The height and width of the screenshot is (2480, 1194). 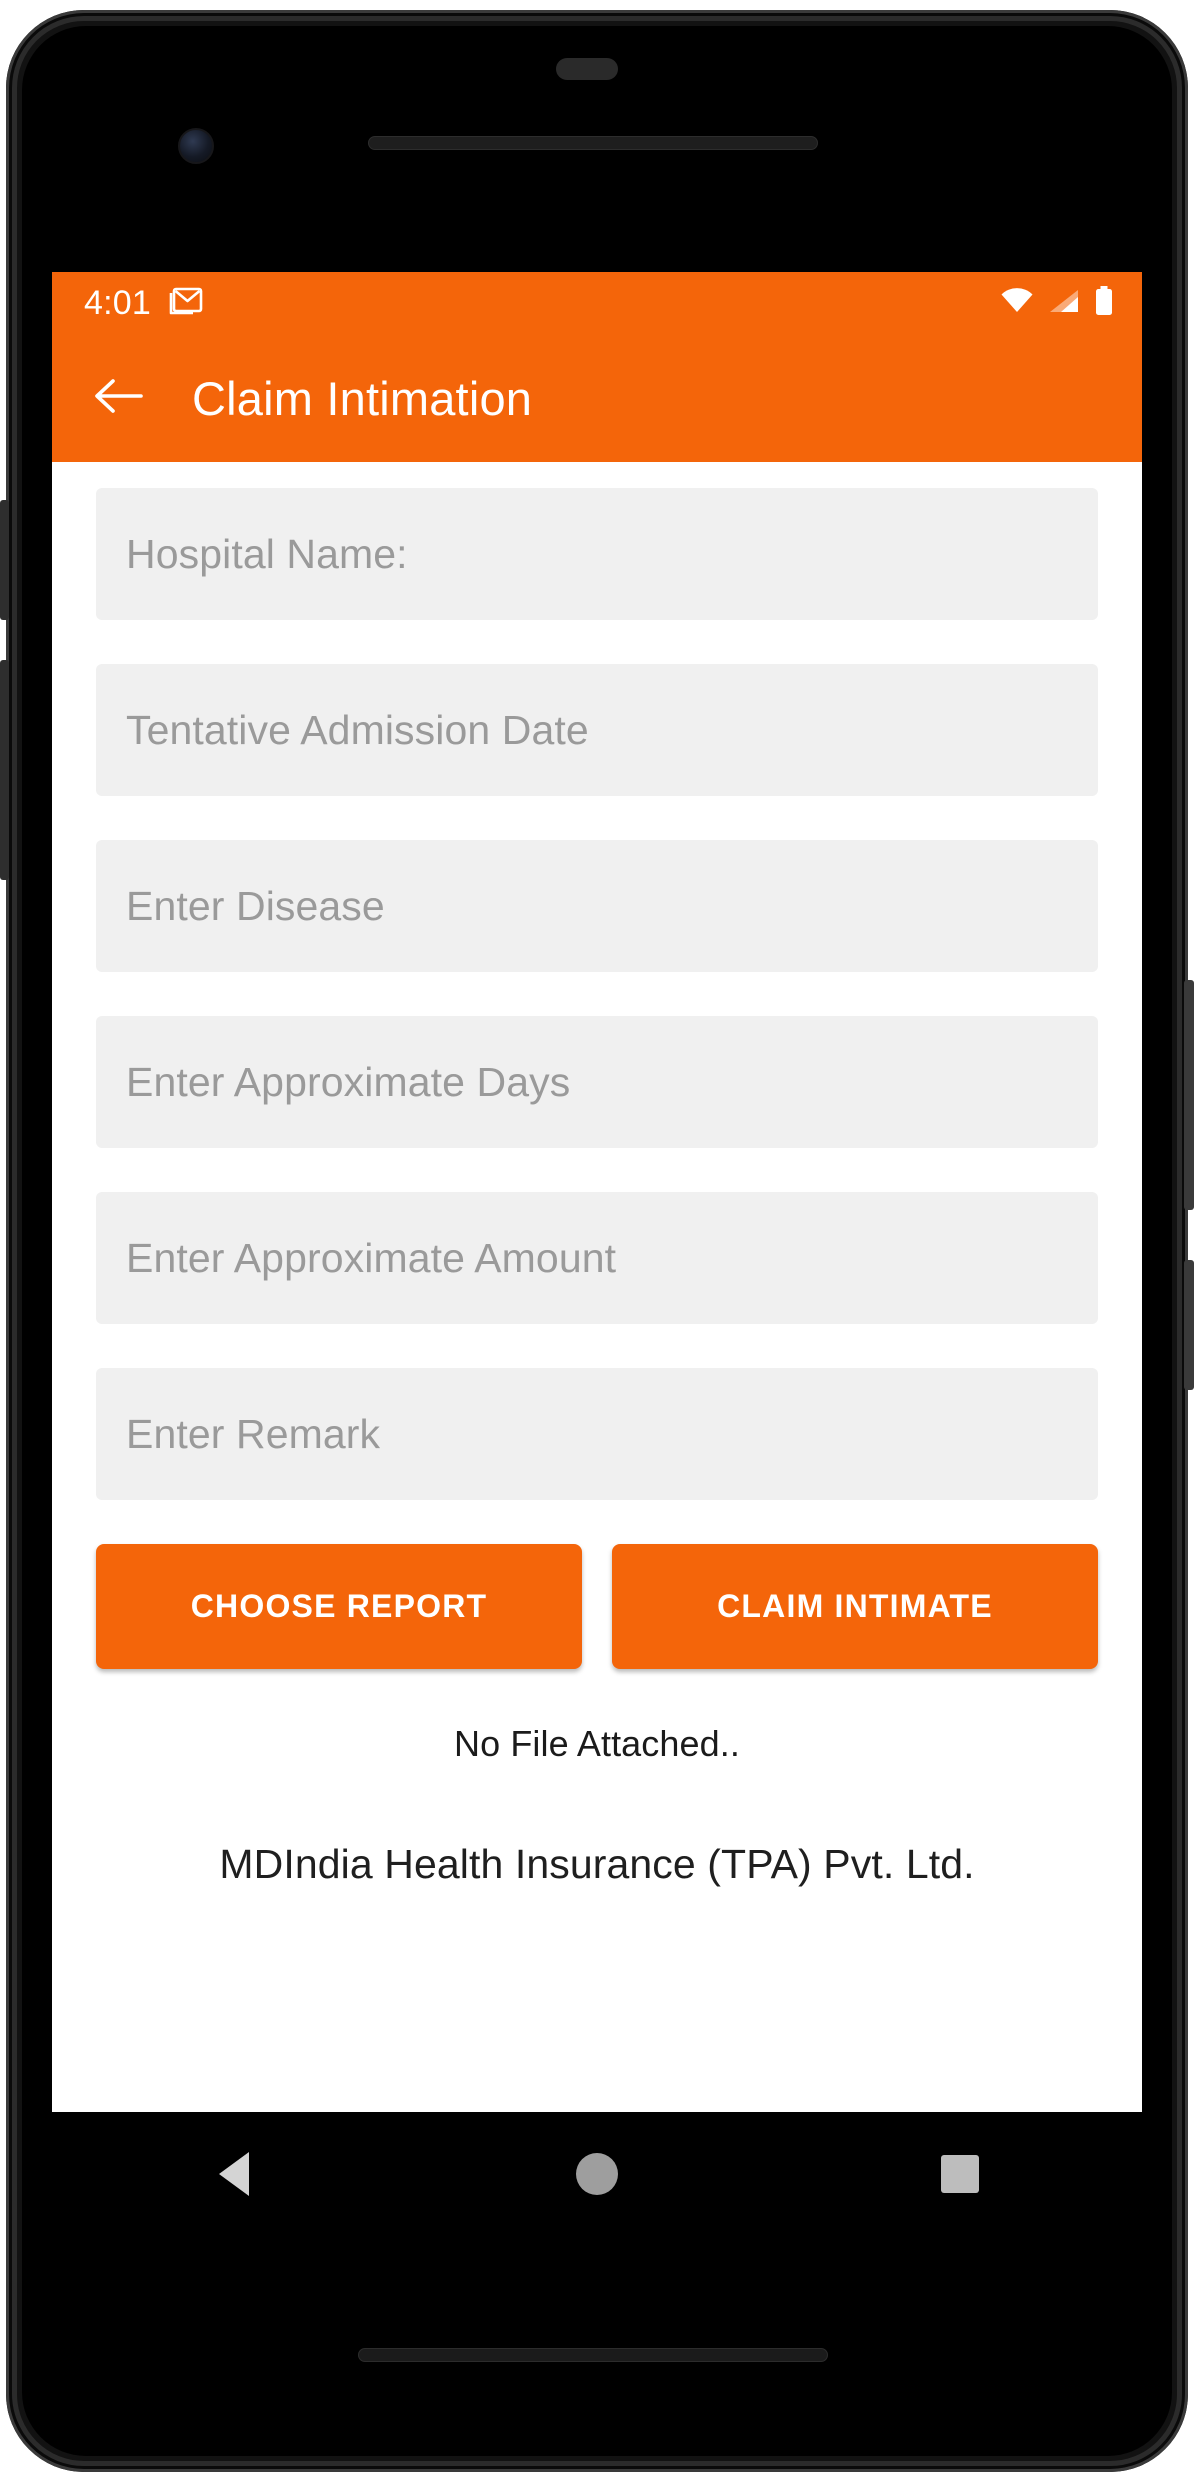 What do you see at coordinates (1104, 303) in the screenshot?
I see `battery-icon` at bounding box center [1104, 303].